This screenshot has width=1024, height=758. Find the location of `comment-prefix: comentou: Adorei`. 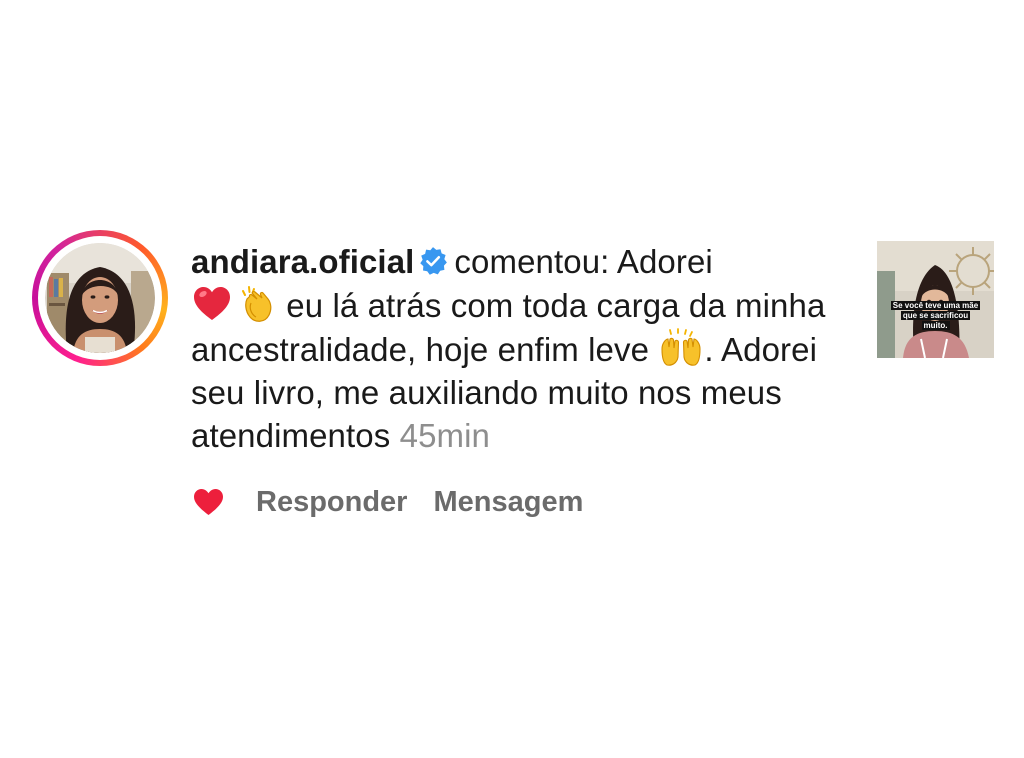

comment-prefix: comentou: Adorei is located at coordinates (583, 261).